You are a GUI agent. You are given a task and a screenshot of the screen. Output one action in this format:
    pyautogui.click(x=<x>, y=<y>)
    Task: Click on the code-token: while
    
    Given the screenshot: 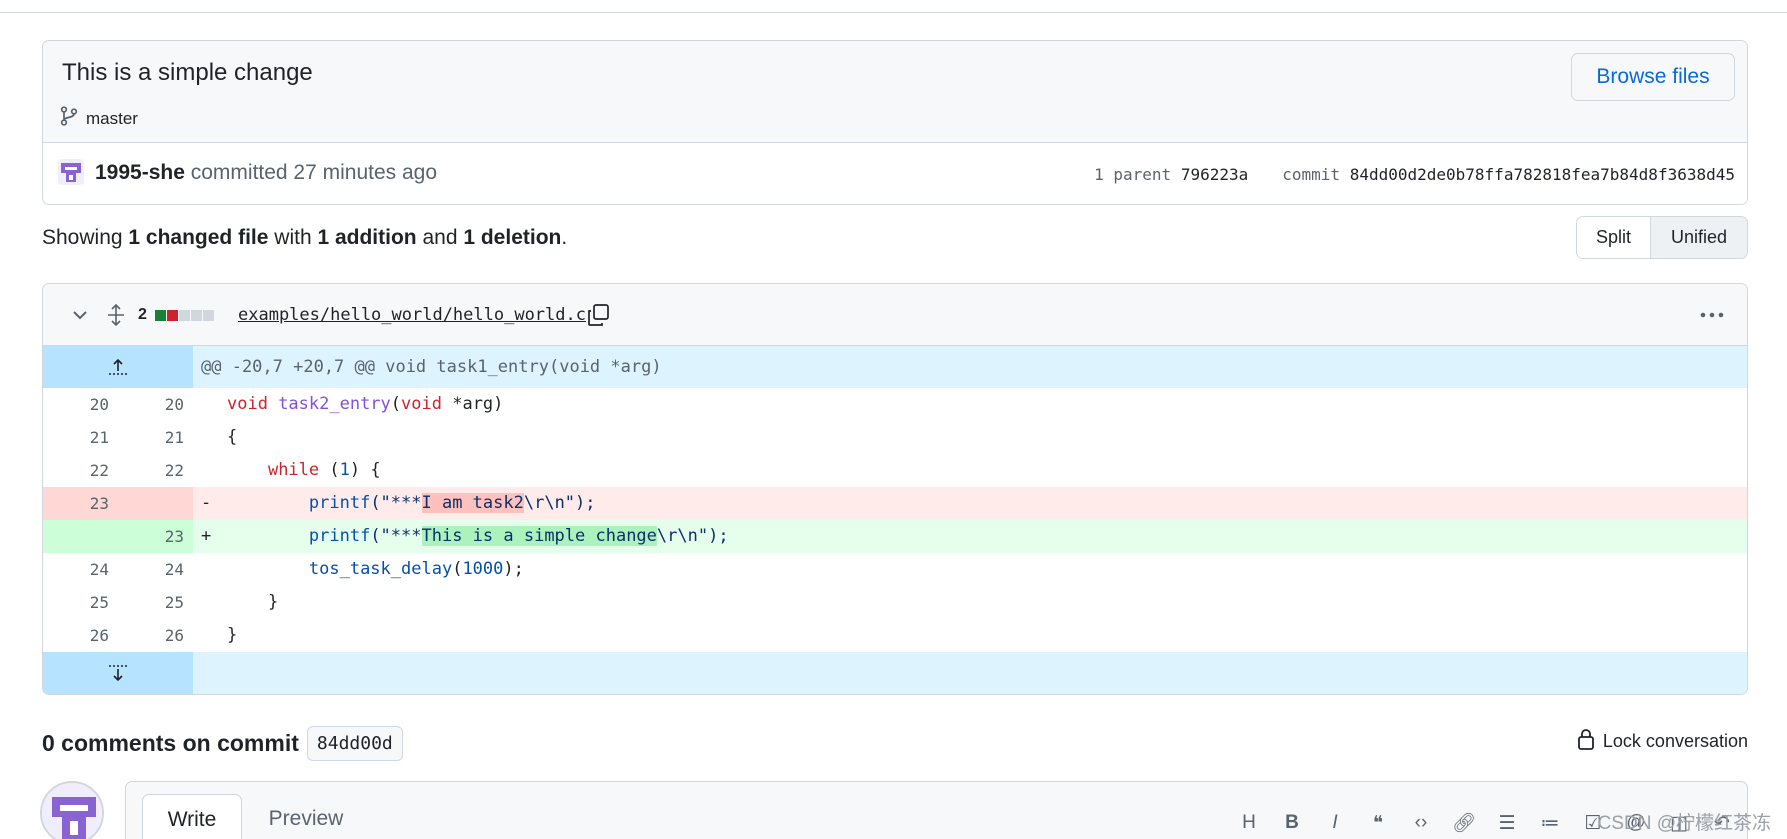 What is the action you would take?
    pyautogui.click(x=293, y=470)
    